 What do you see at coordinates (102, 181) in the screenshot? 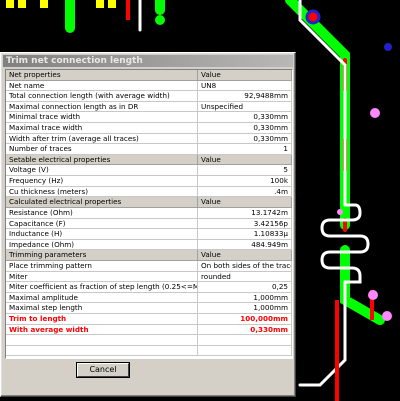
I see `property-label: Frequency (Hz)` at bounding box center [102, 181].